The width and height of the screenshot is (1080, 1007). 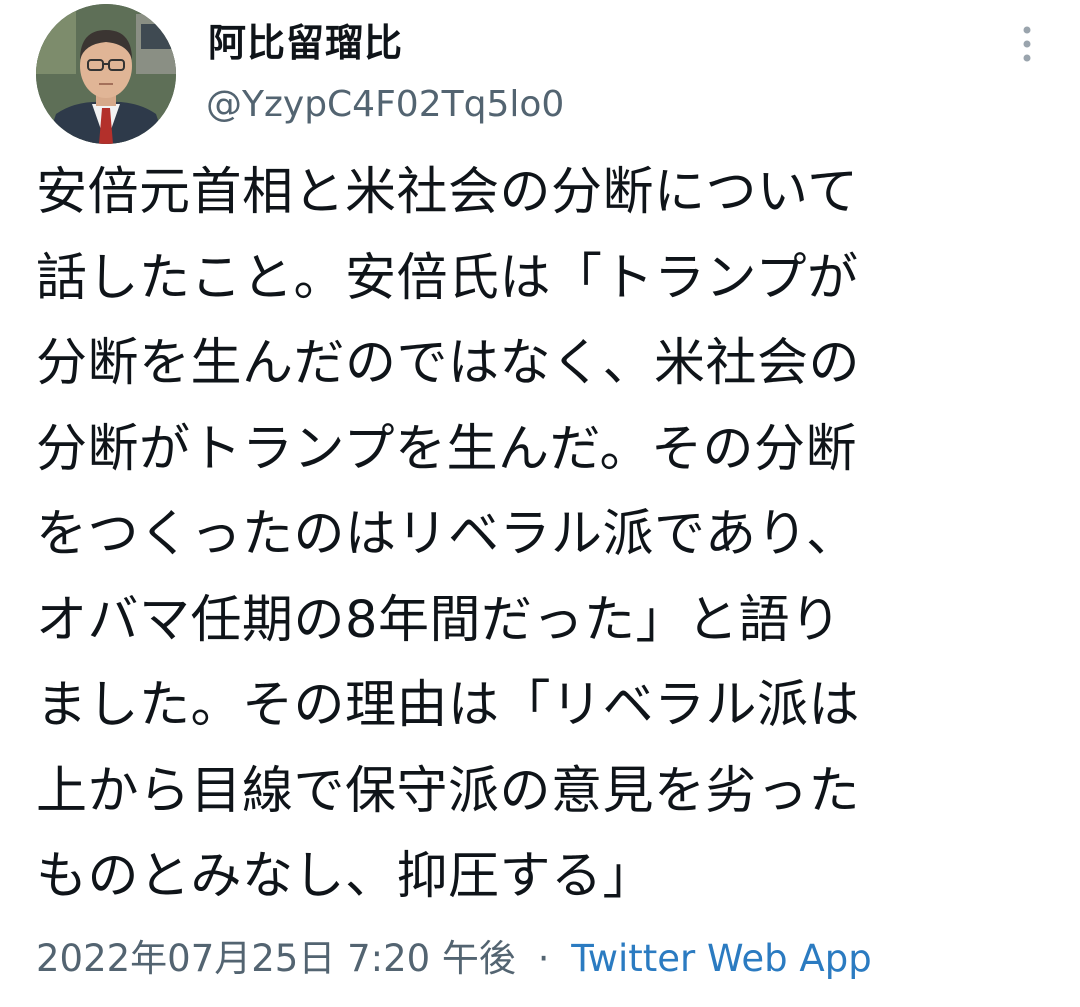 What do you see at coordinates (446, 449) in the screenshot?
I see `tweet-text-line: 分断がトランプを生んだ。その分断` at bounding box center [446, 449].